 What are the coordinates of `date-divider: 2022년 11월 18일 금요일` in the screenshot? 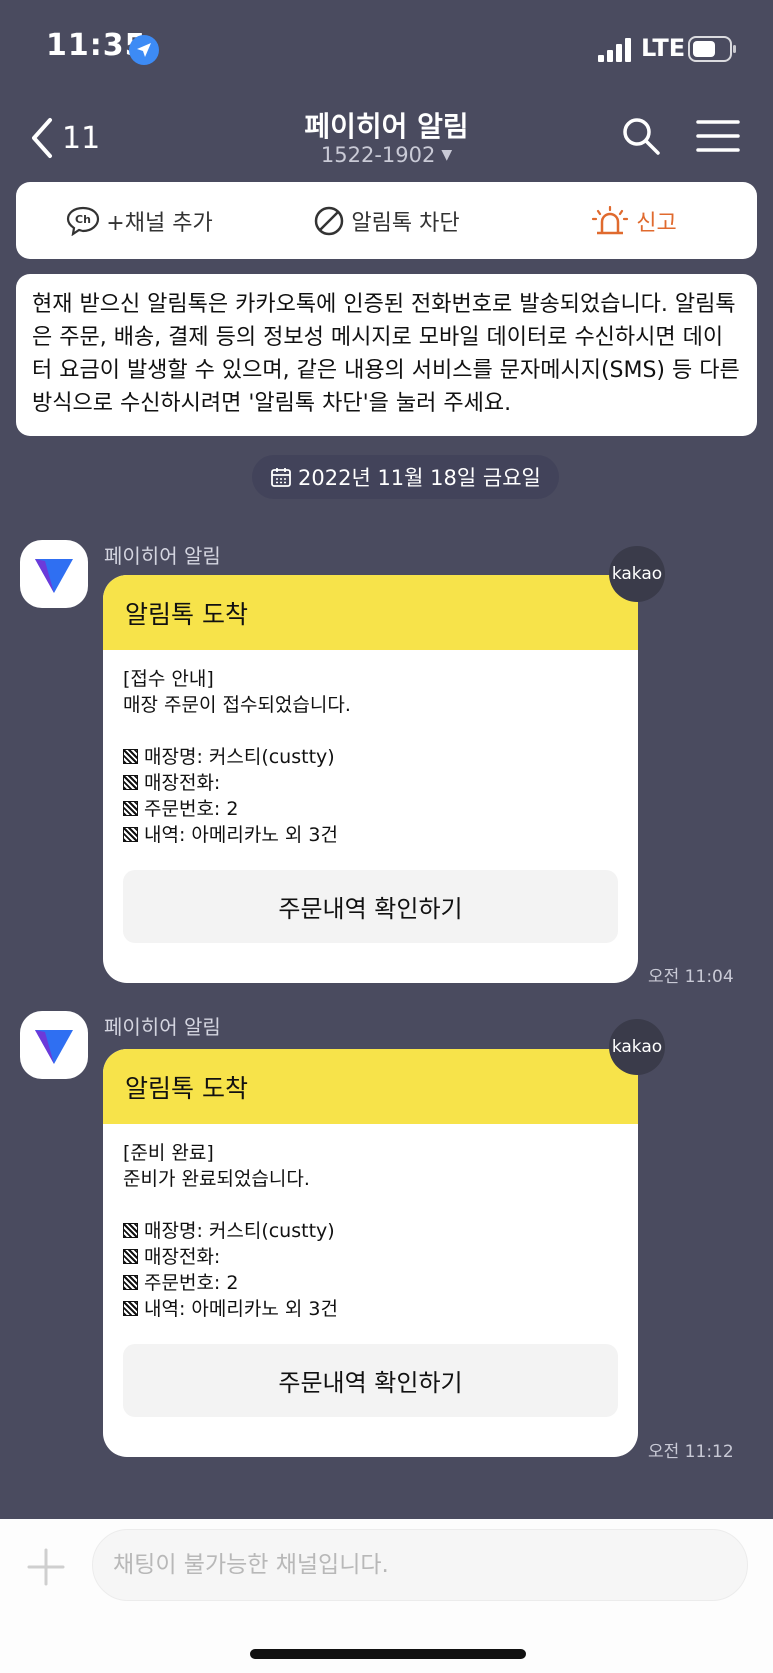 It's located at (405, 477).